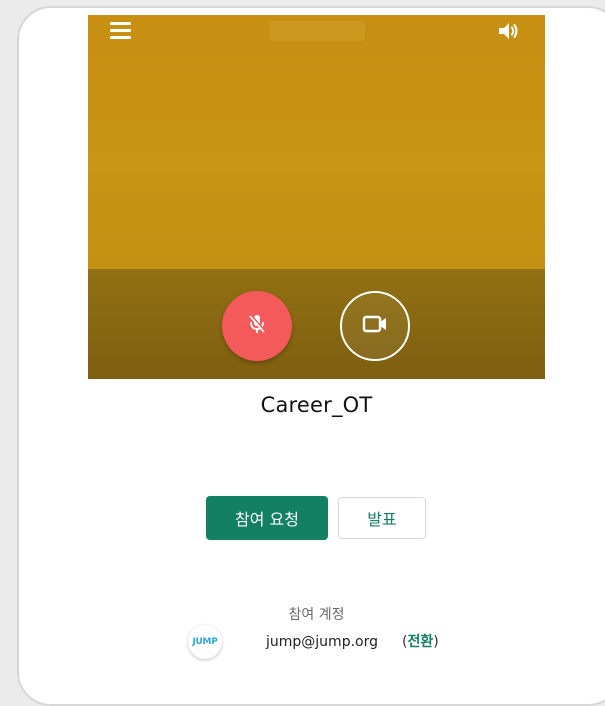 This screenshot has width=605, height=706. I want to click on speaker-icon, so click(509, 31).